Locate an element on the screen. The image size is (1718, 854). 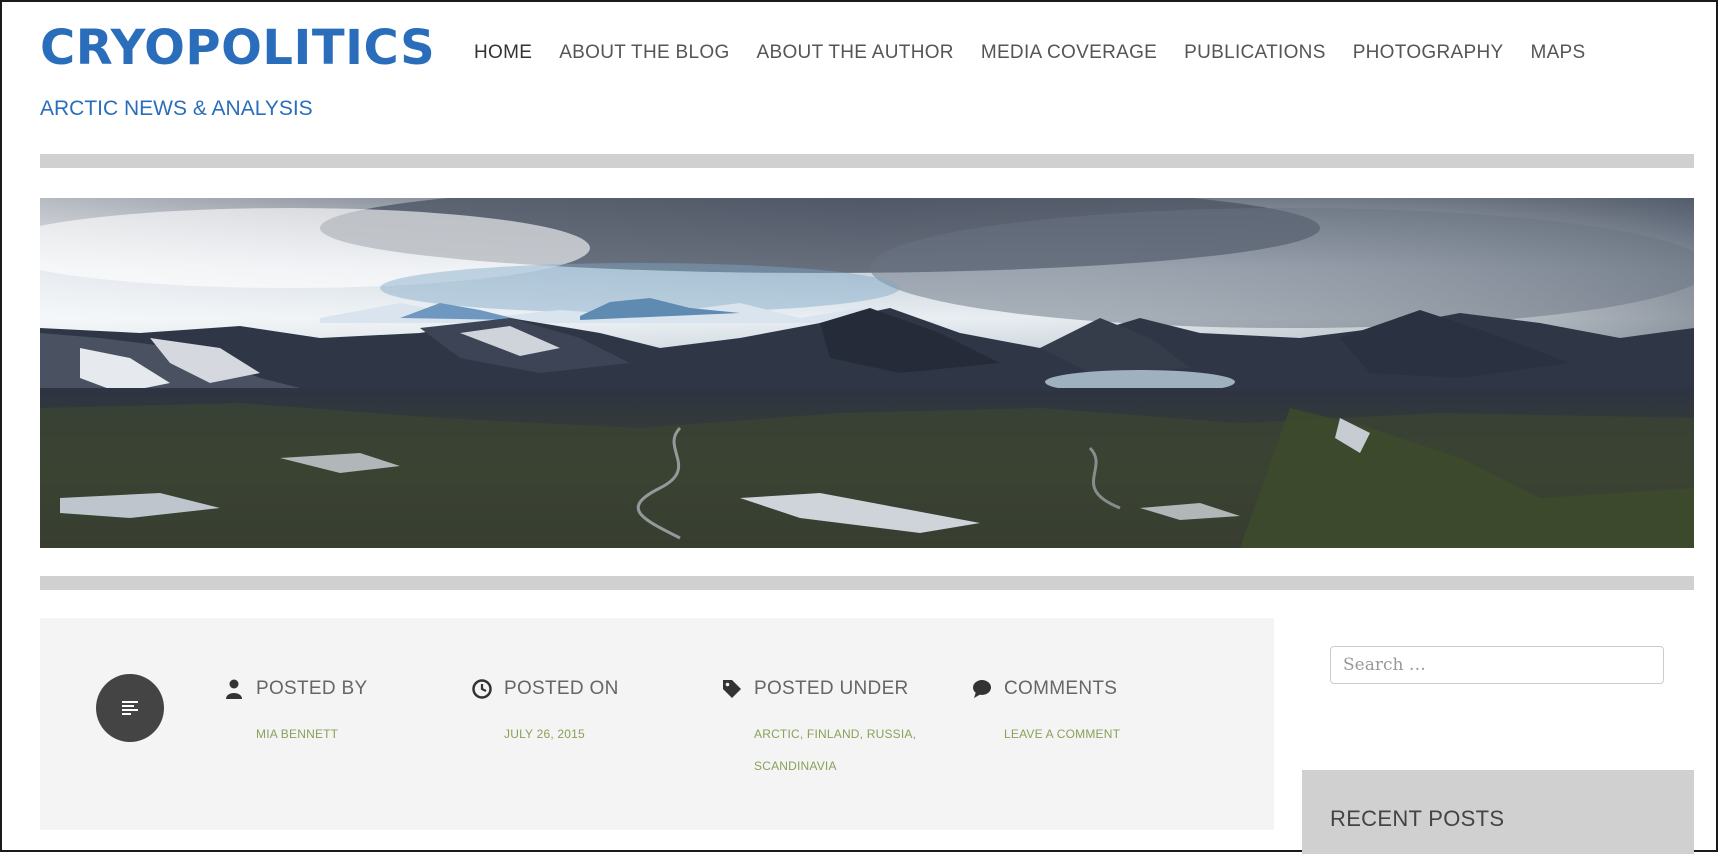
post-format-button is located at coordinates (130, 708).